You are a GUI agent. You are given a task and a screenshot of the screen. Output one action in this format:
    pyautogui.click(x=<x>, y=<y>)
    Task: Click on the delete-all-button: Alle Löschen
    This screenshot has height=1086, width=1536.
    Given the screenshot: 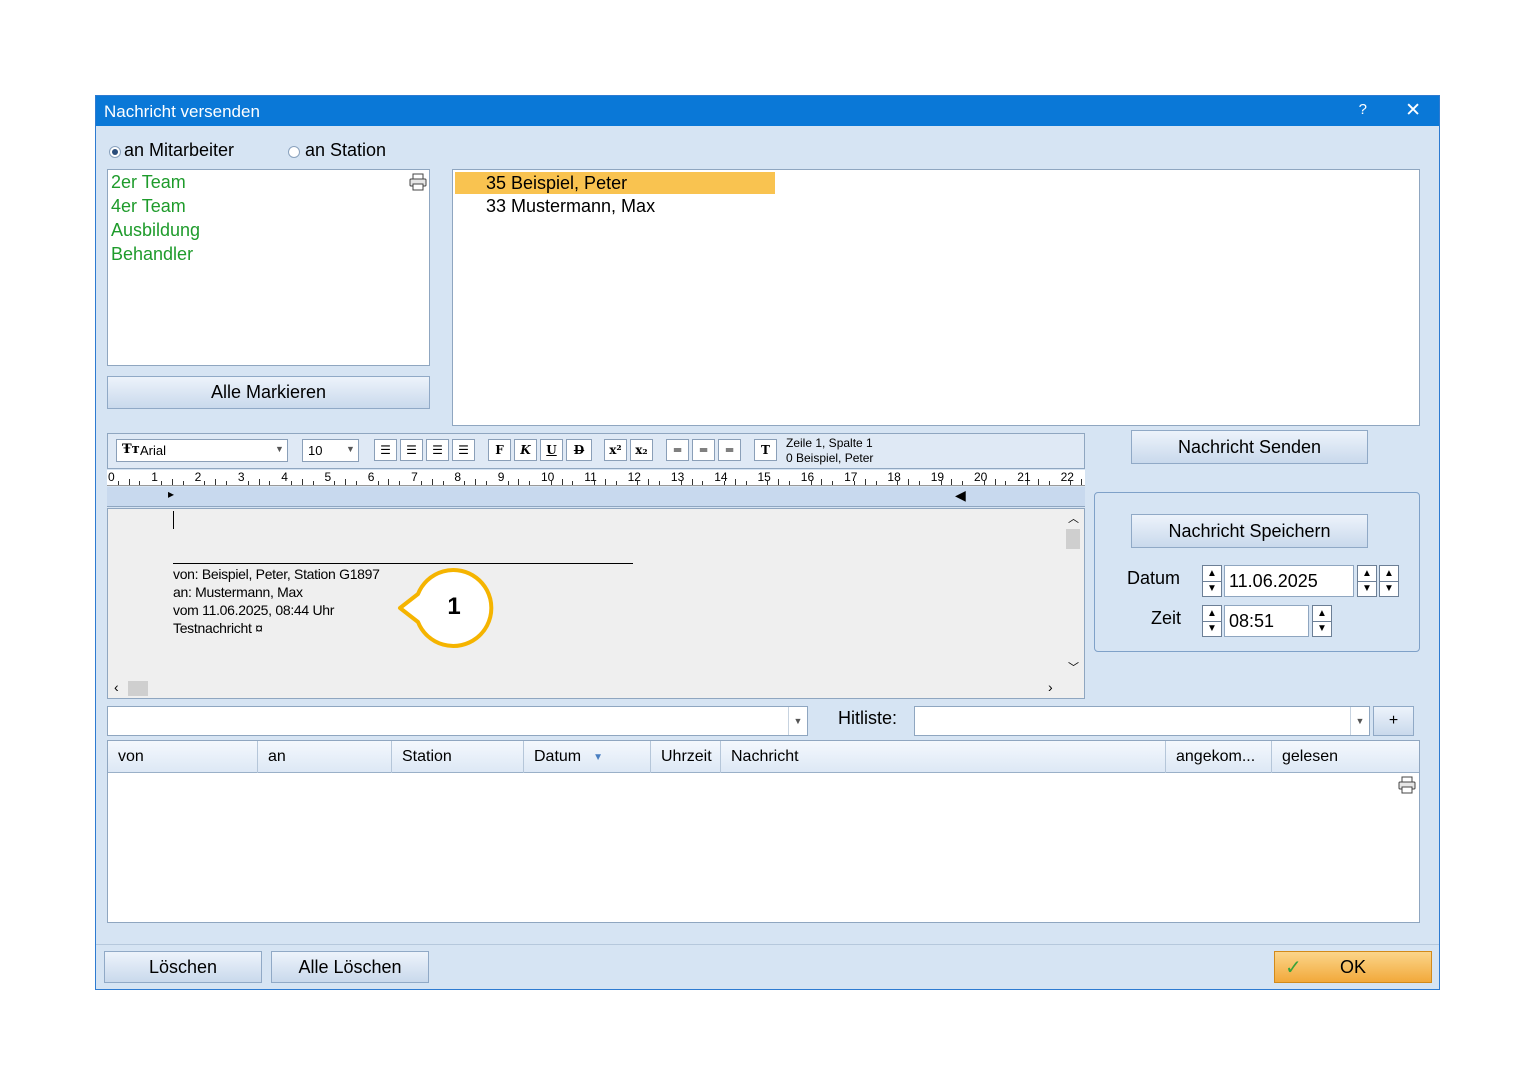 What is the action you would take?
    pyautogui.click(x=350, y=967)
    